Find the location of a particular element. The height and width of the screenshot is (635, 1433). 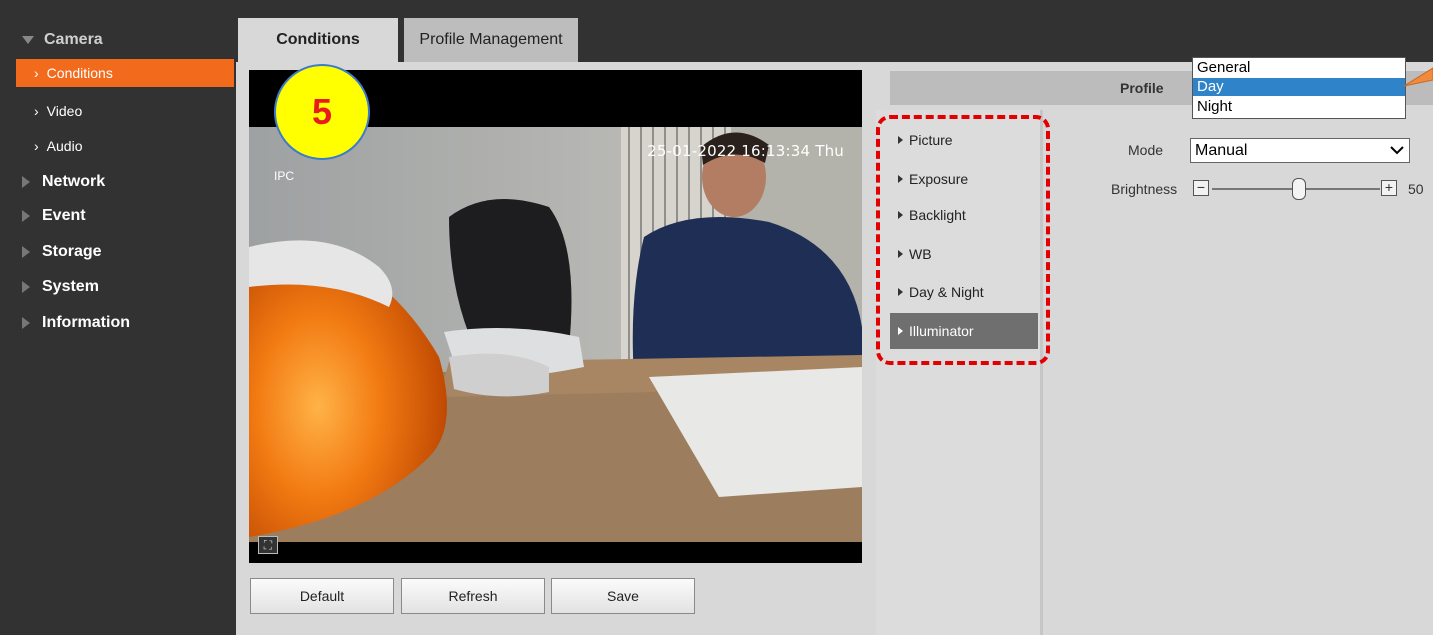

sidebar-item-storage: Storage is located at coordinates (62, 252).